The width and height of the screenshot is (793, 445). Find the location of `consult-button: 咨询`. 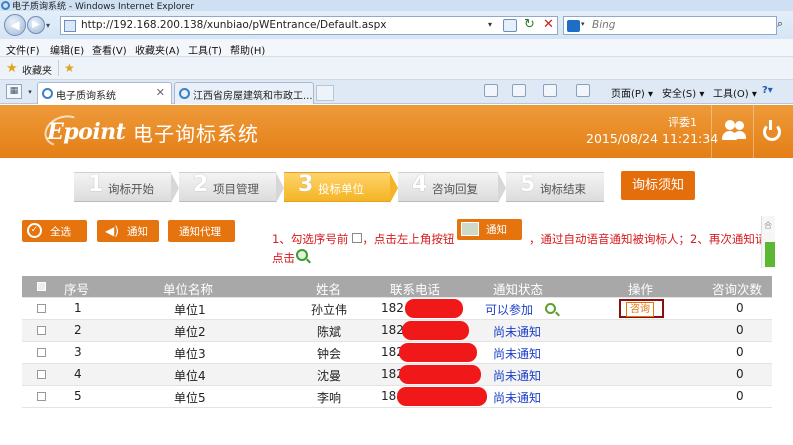

consult-button: 咨询 is located at coordinates (641, 308).